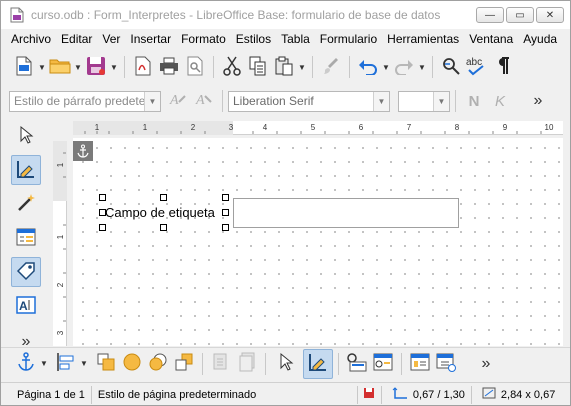 This screenshot has width=571, height=406. I want to click on back-one-button, so click(158, 364).